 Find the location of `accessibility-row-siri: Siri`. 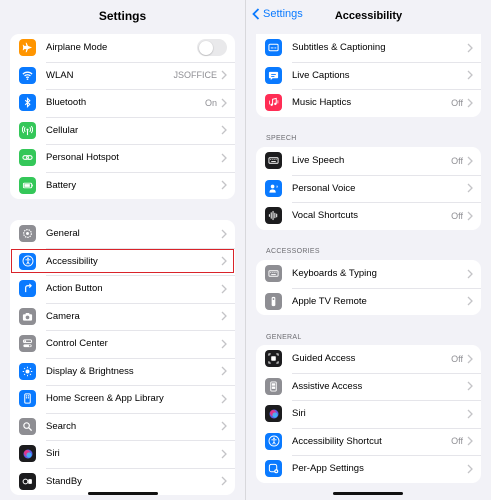

accessibility-row-siri: Siri is located at coordinates (368, 414).